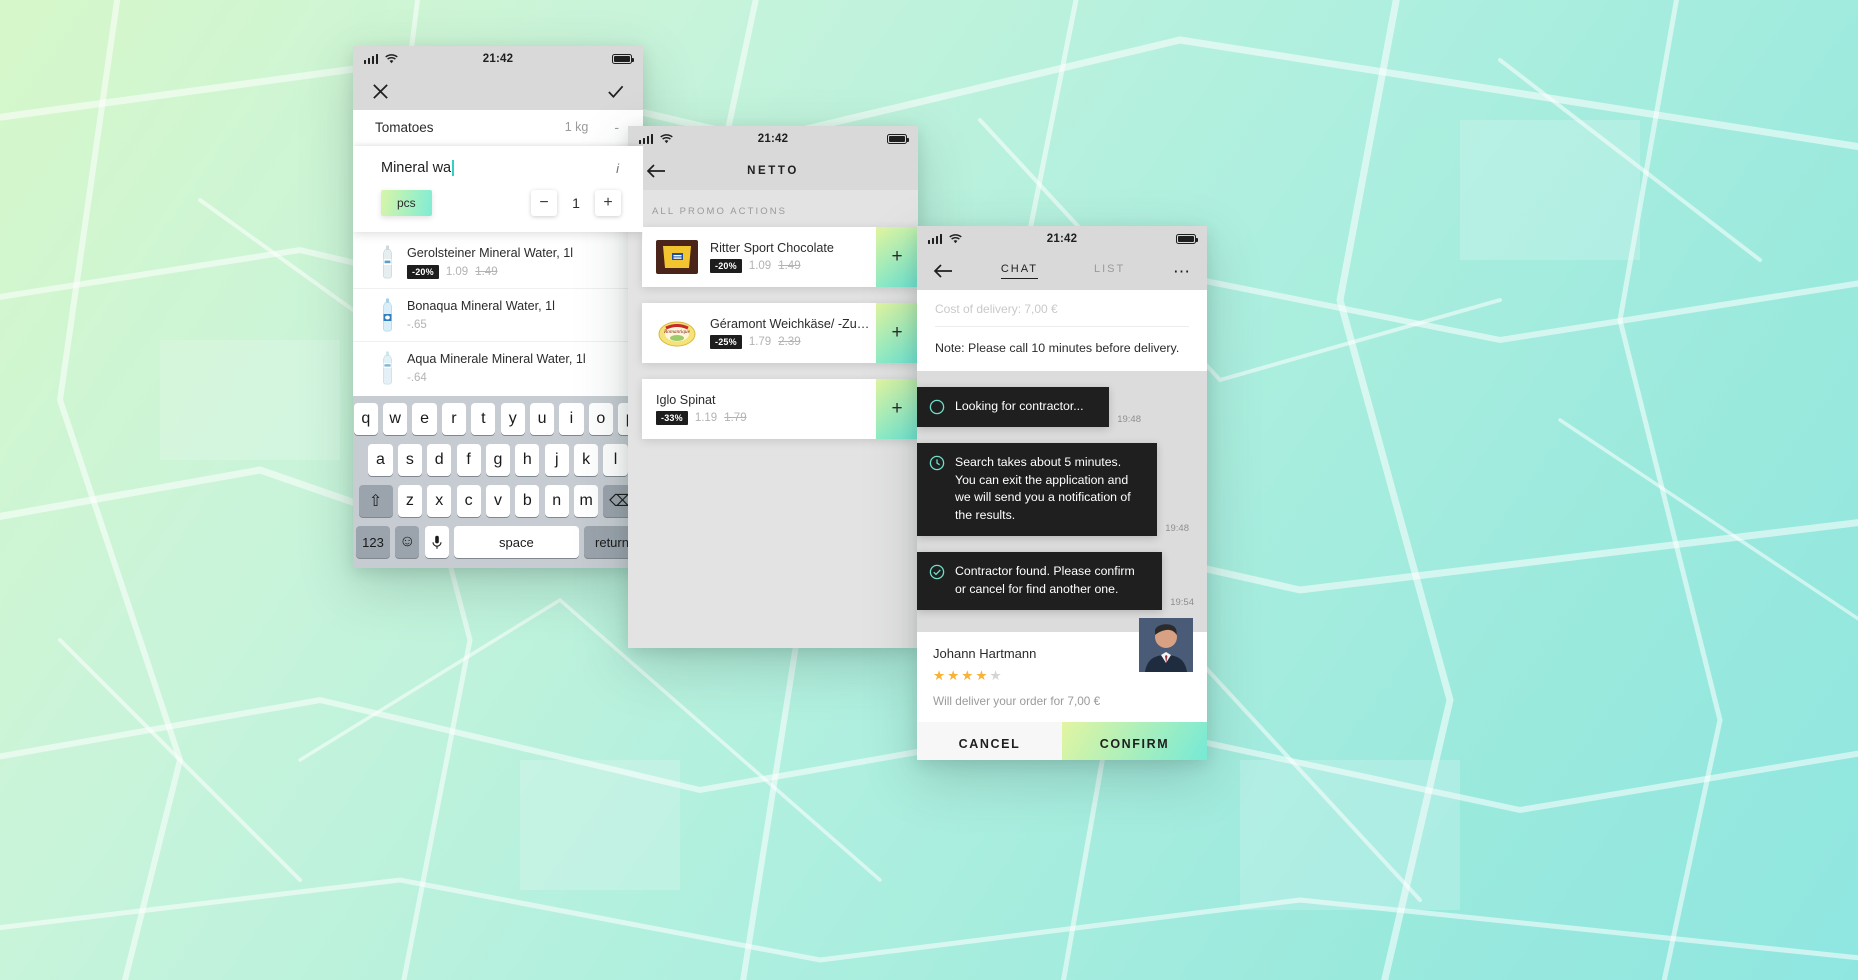  What do you see at coordinates (454, 419) in the screenshot?
I see `key-r: r` at bounding box center [454, 419].